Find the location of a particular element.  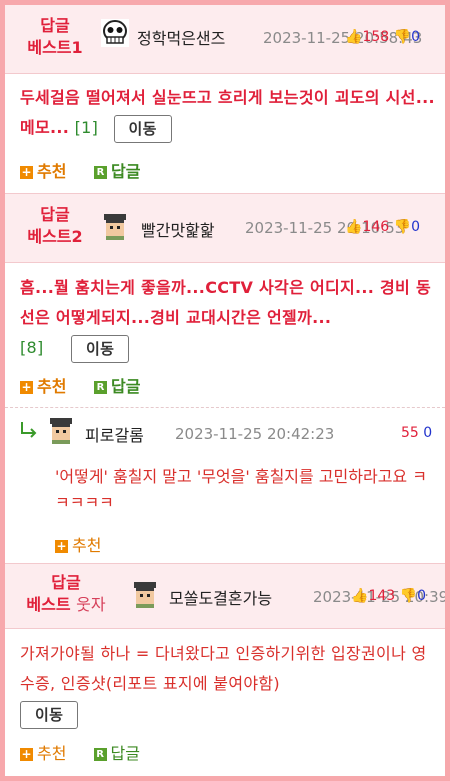

skull-avatar-icon is located at coordinates (115, 33).